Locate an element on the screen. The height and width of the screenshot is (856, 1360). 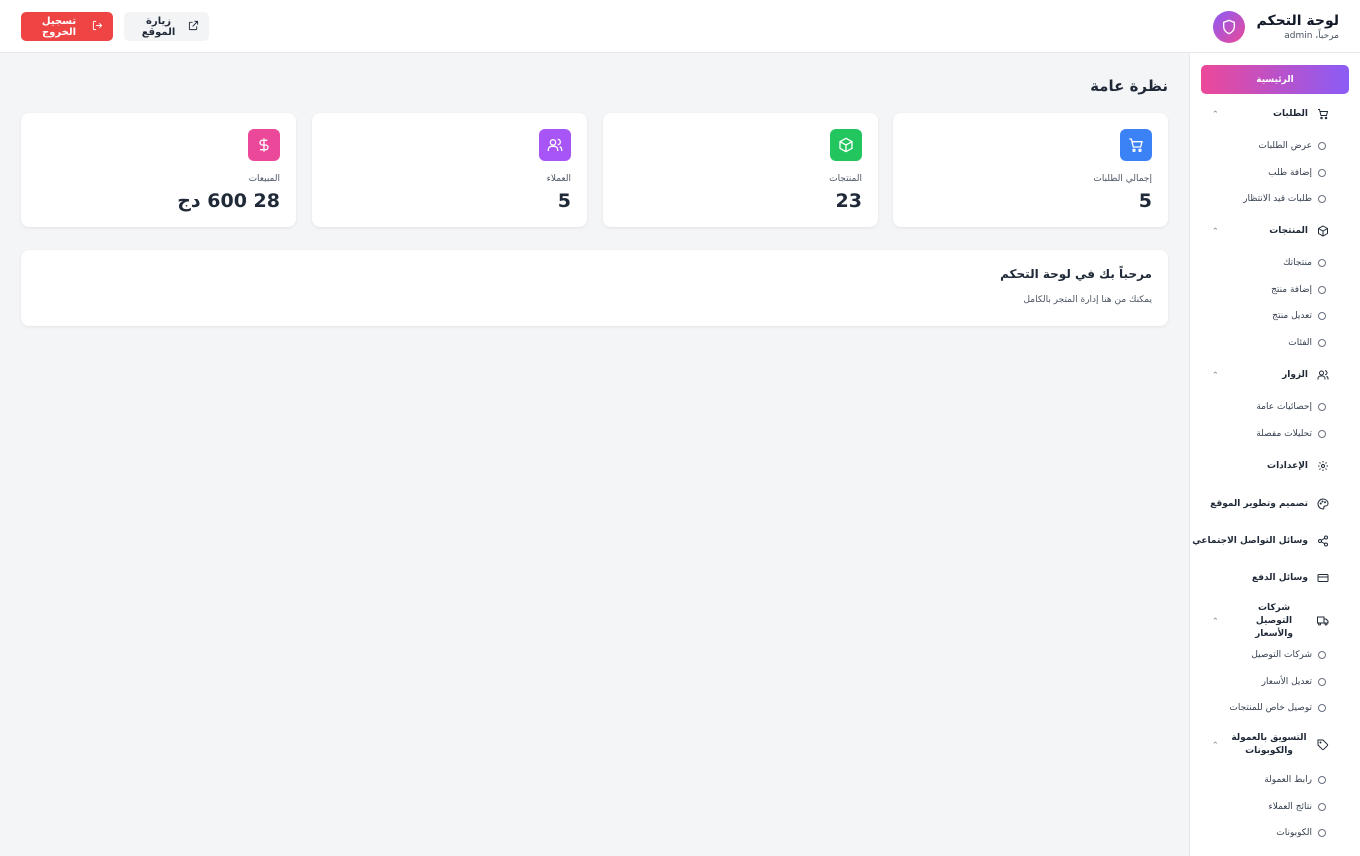
sidebar-item-your-products: منتجاتك is located at coordinates (1275, 263).